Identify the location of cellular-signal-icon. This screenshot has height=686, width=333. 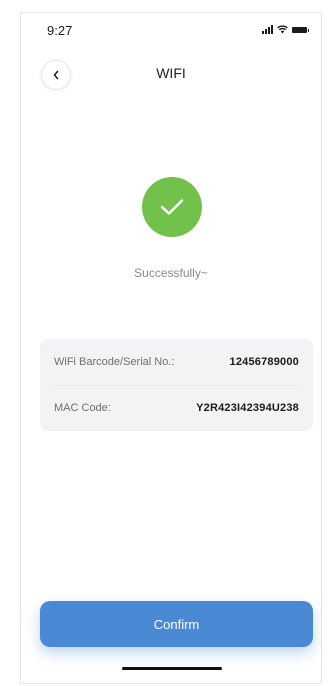
(267, 29).